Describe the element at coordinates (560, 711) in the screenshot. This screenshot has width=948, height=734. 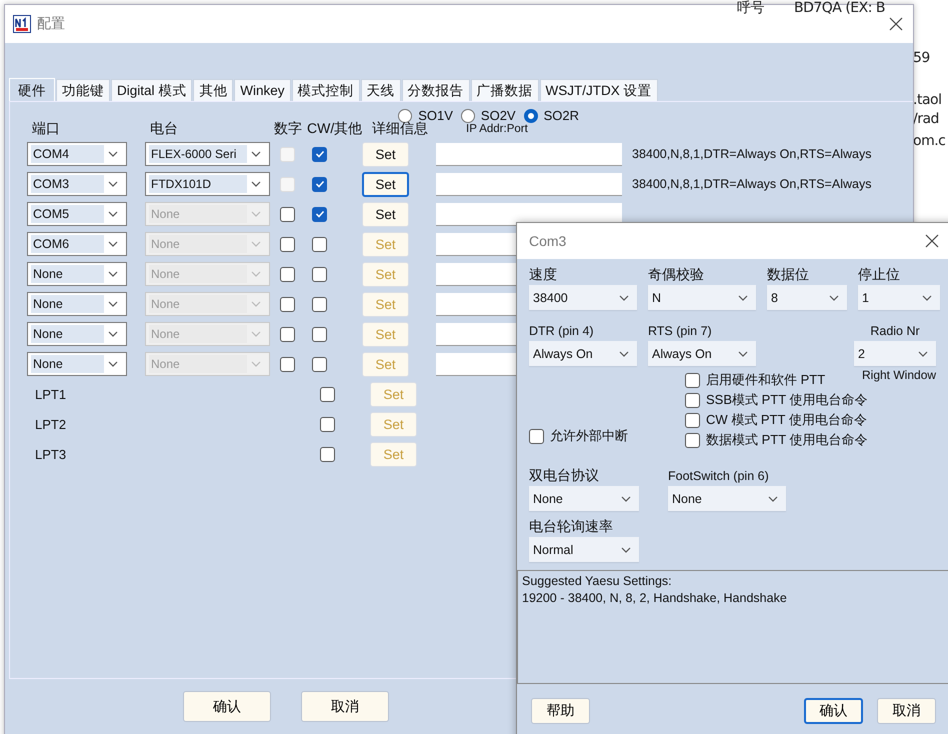
I see `dialog-button: 帮助` at that location.